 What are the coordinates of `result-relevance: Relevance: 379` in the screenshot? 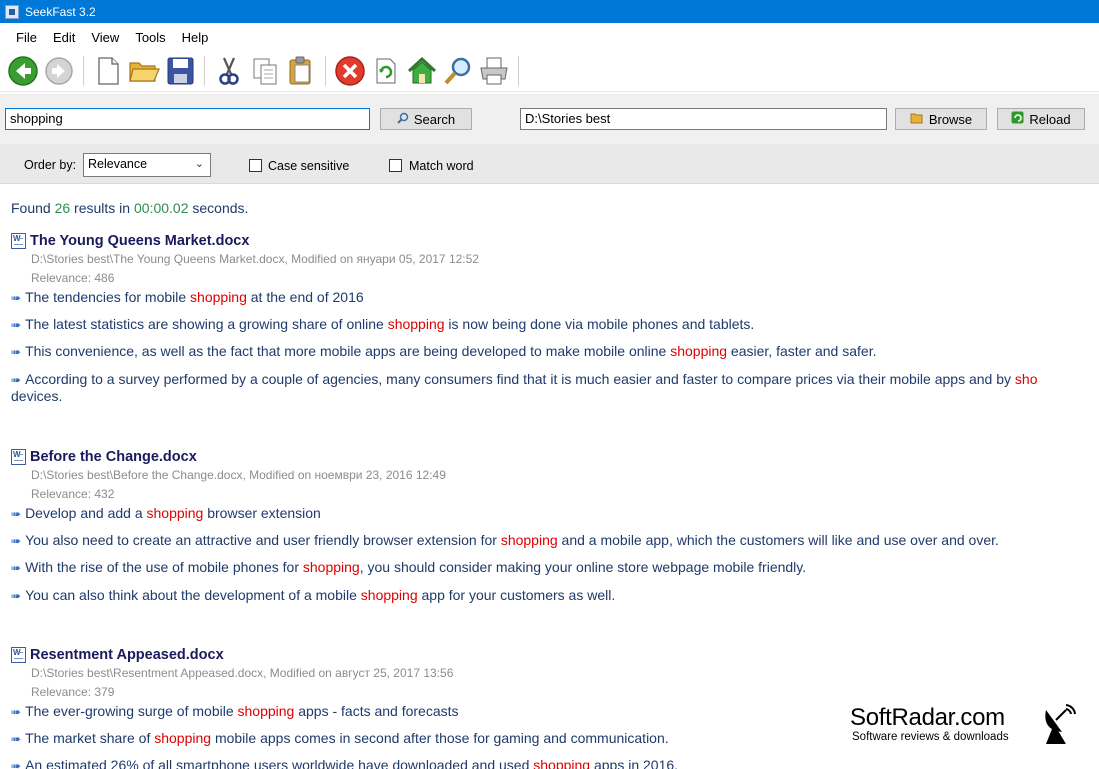 It's located at (73, 692).